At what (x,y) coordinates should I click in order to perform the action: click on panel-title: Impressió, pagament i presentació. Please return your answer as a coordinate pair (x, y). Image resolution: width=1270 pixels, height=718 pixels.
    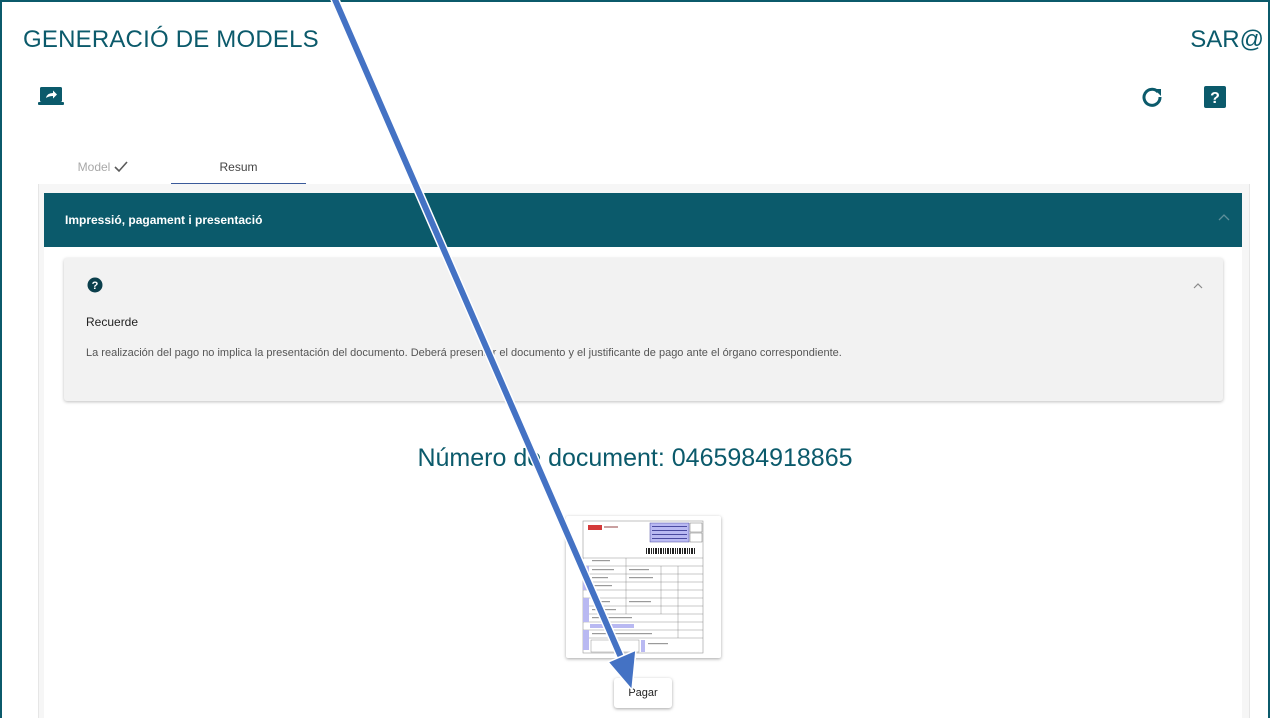
    Looking at the image, I should click on (164, 220).